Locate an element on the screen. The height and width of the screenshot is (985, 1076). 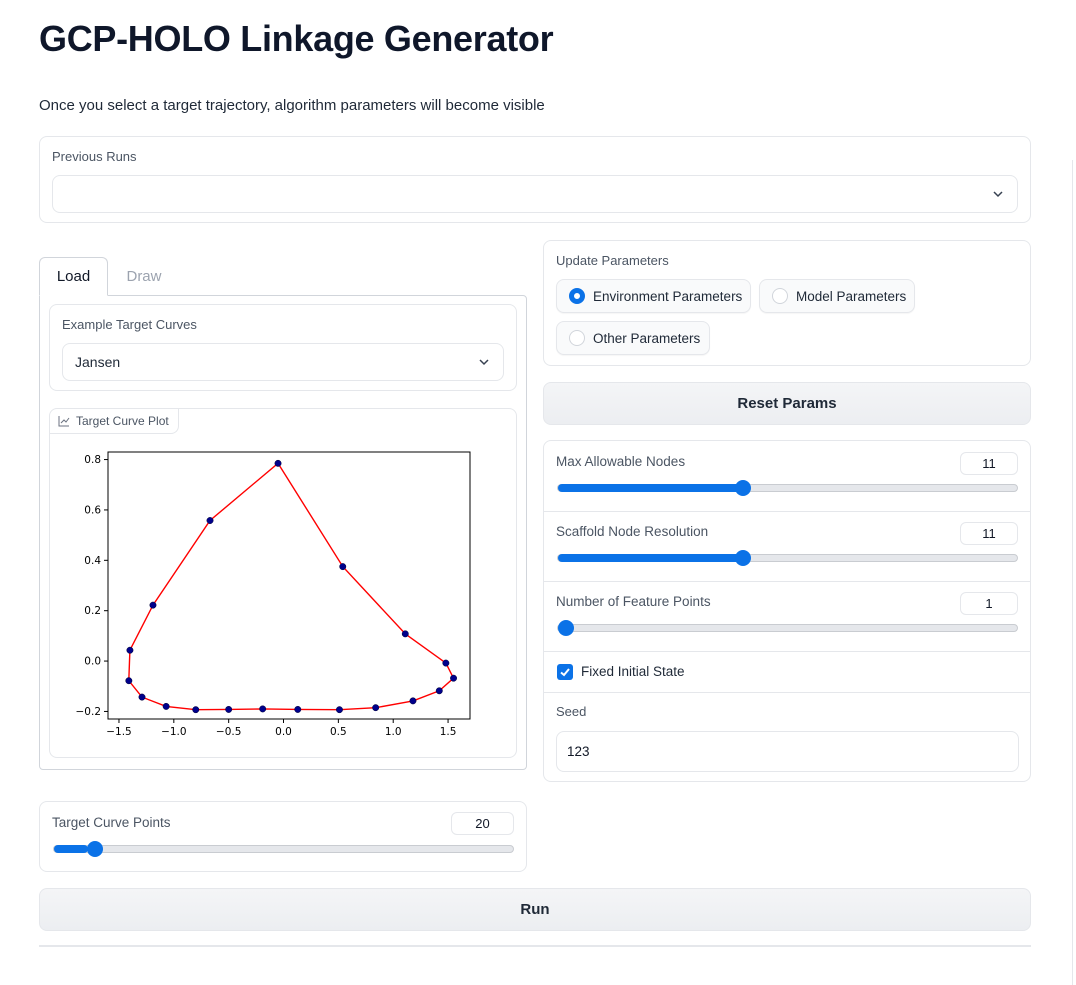
feature-points-row: Number of Feature Points 1 is located at coordinates (788, 616).